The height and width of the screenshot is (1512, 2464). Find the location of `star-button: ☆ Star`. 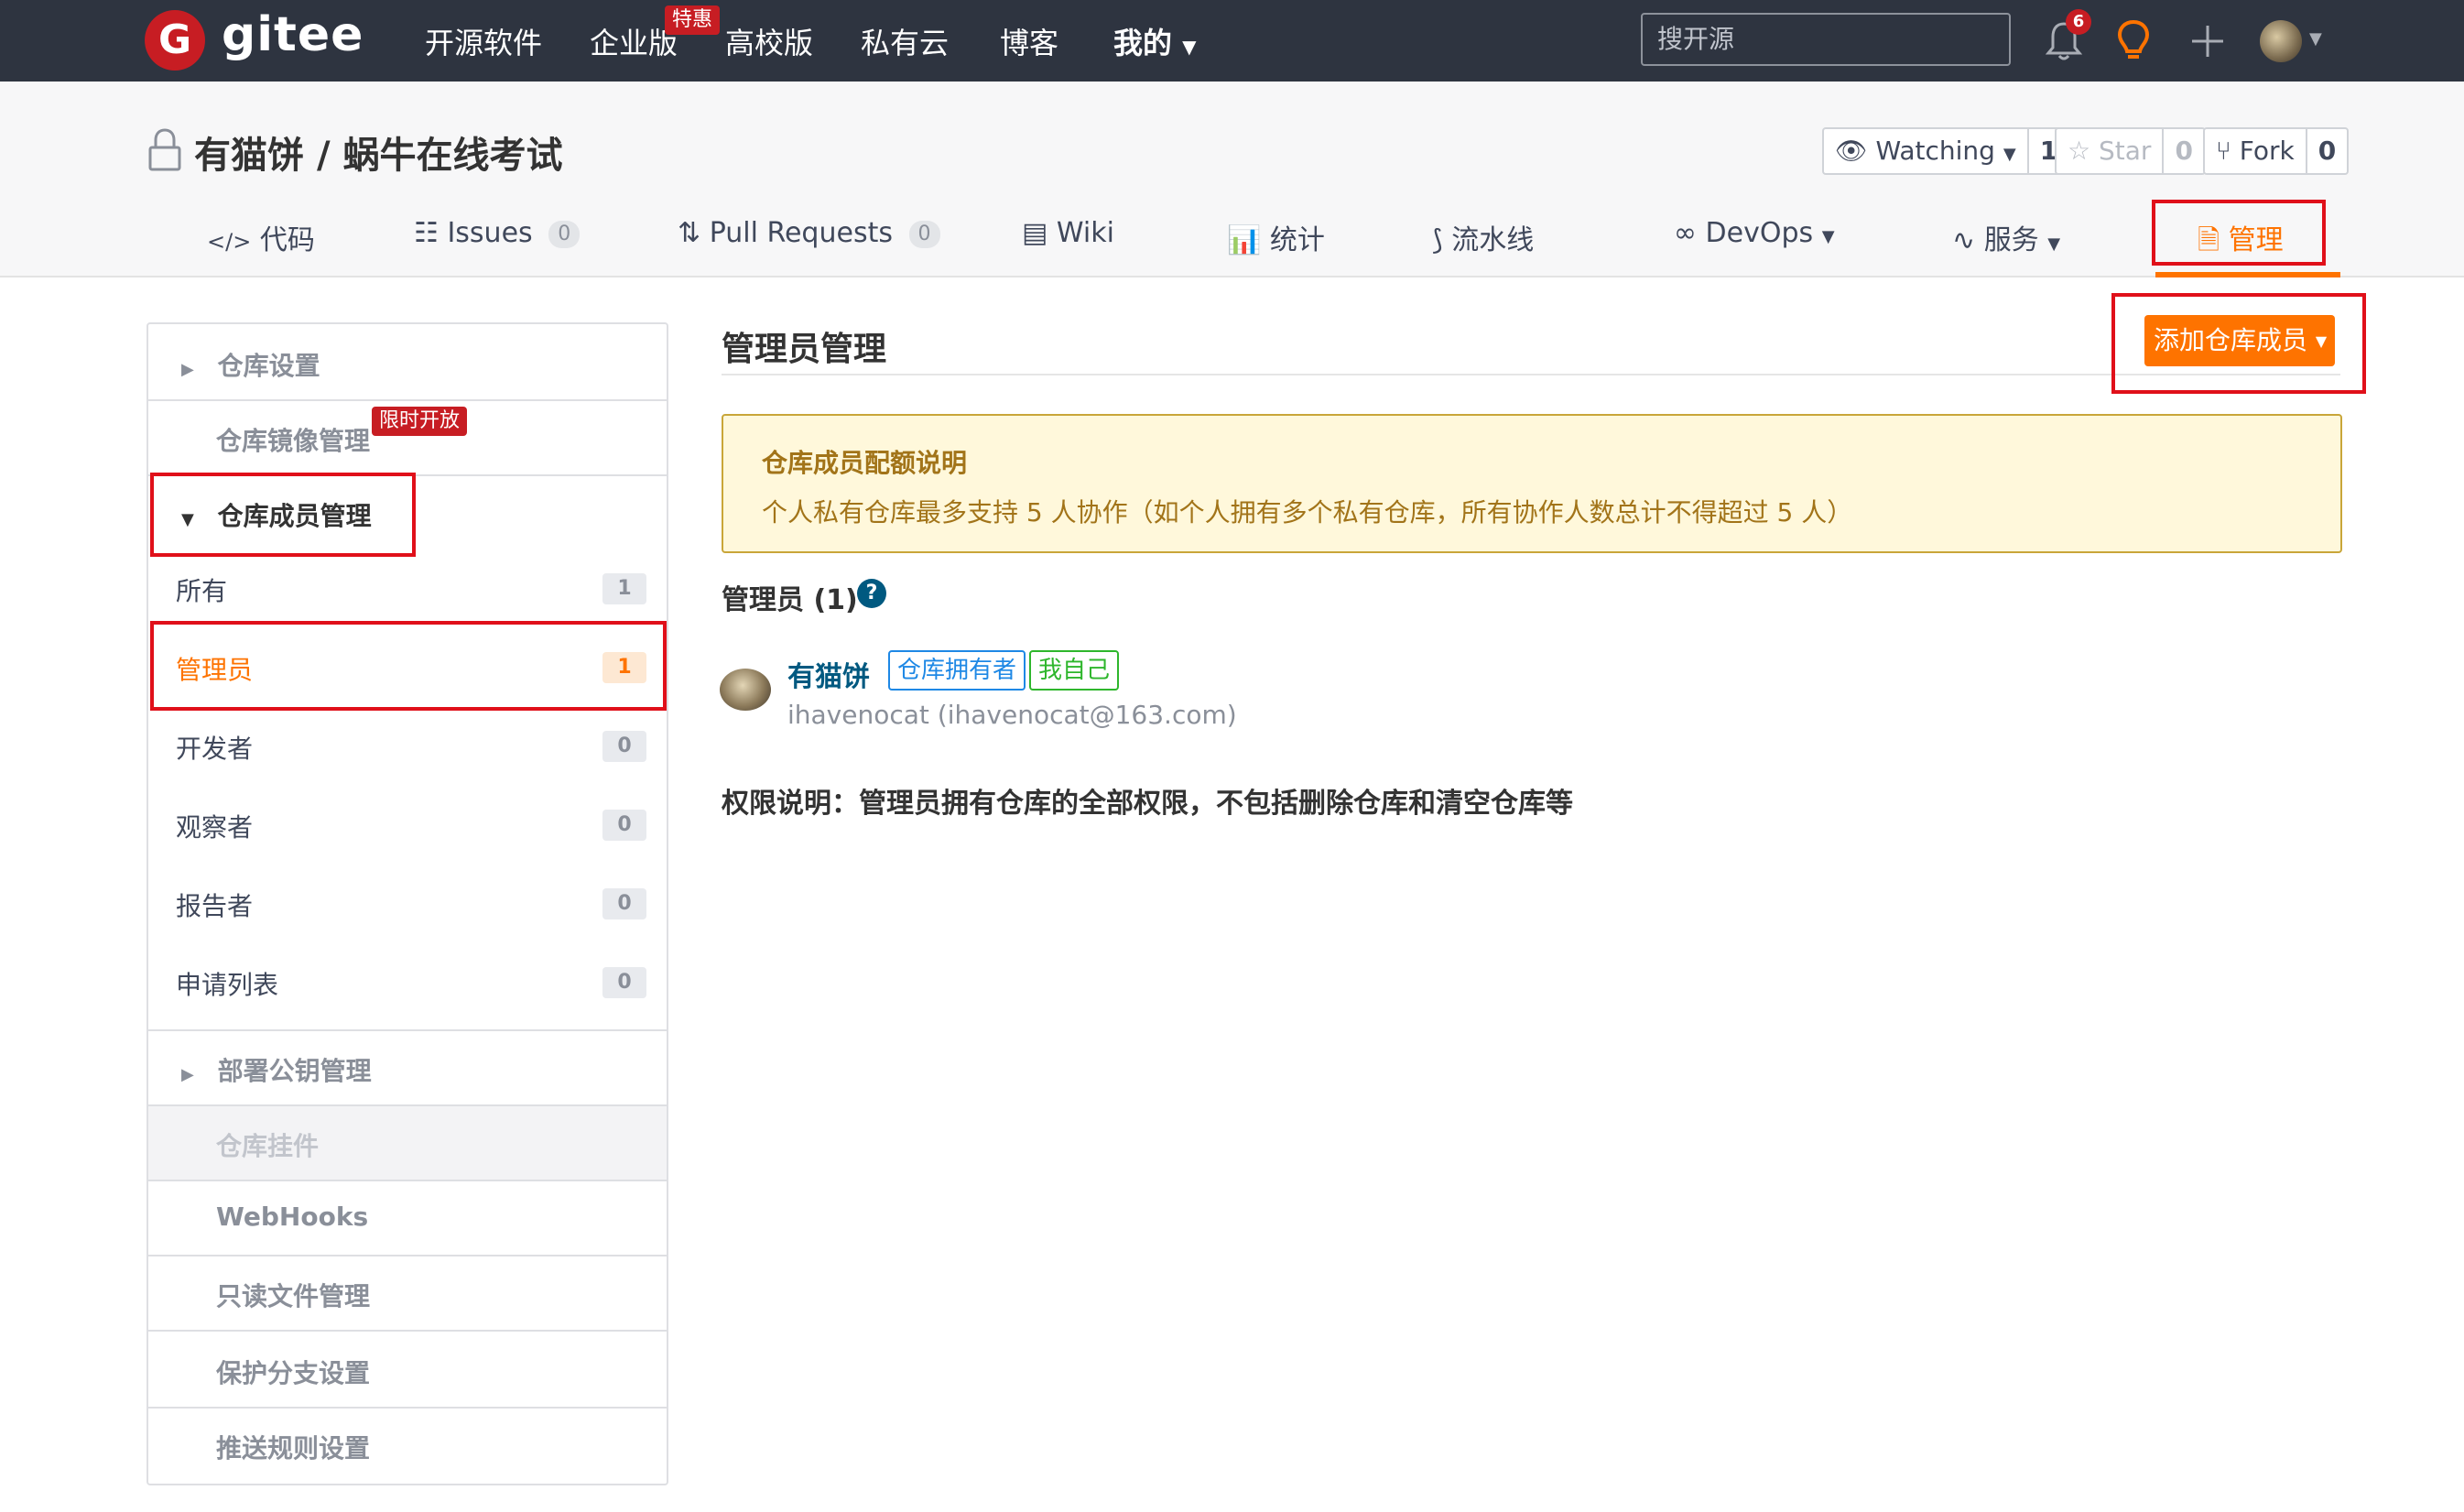

star-button: ☆ Star is located at coordinates (2111, 151).